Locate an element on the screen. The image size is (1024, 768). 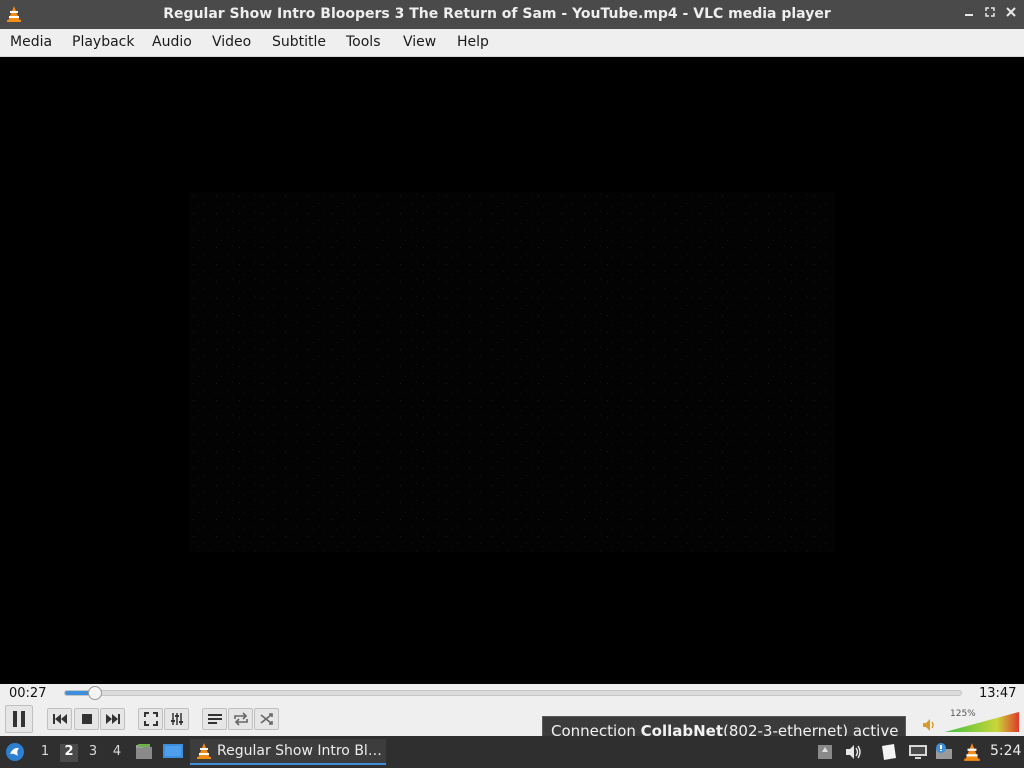
volume-slider: 125% is located at coordinates (982, 721).